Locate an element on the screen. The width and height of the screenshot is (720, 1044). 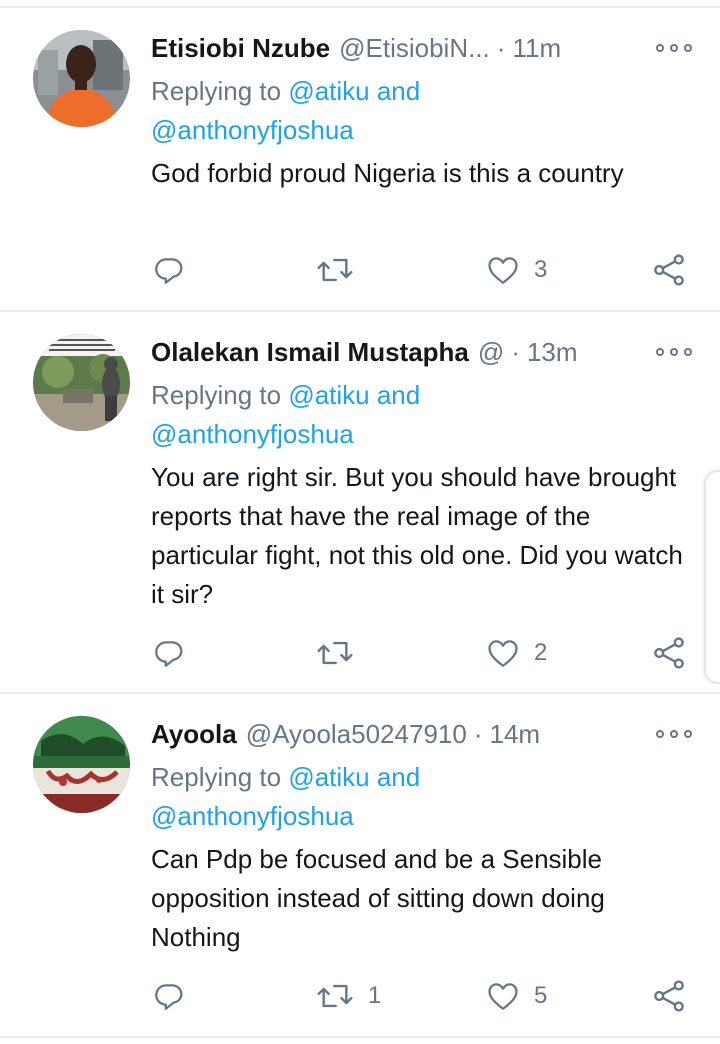
display-name: Olalekan Ismail Mustapha is located at coordinates (310, 352).